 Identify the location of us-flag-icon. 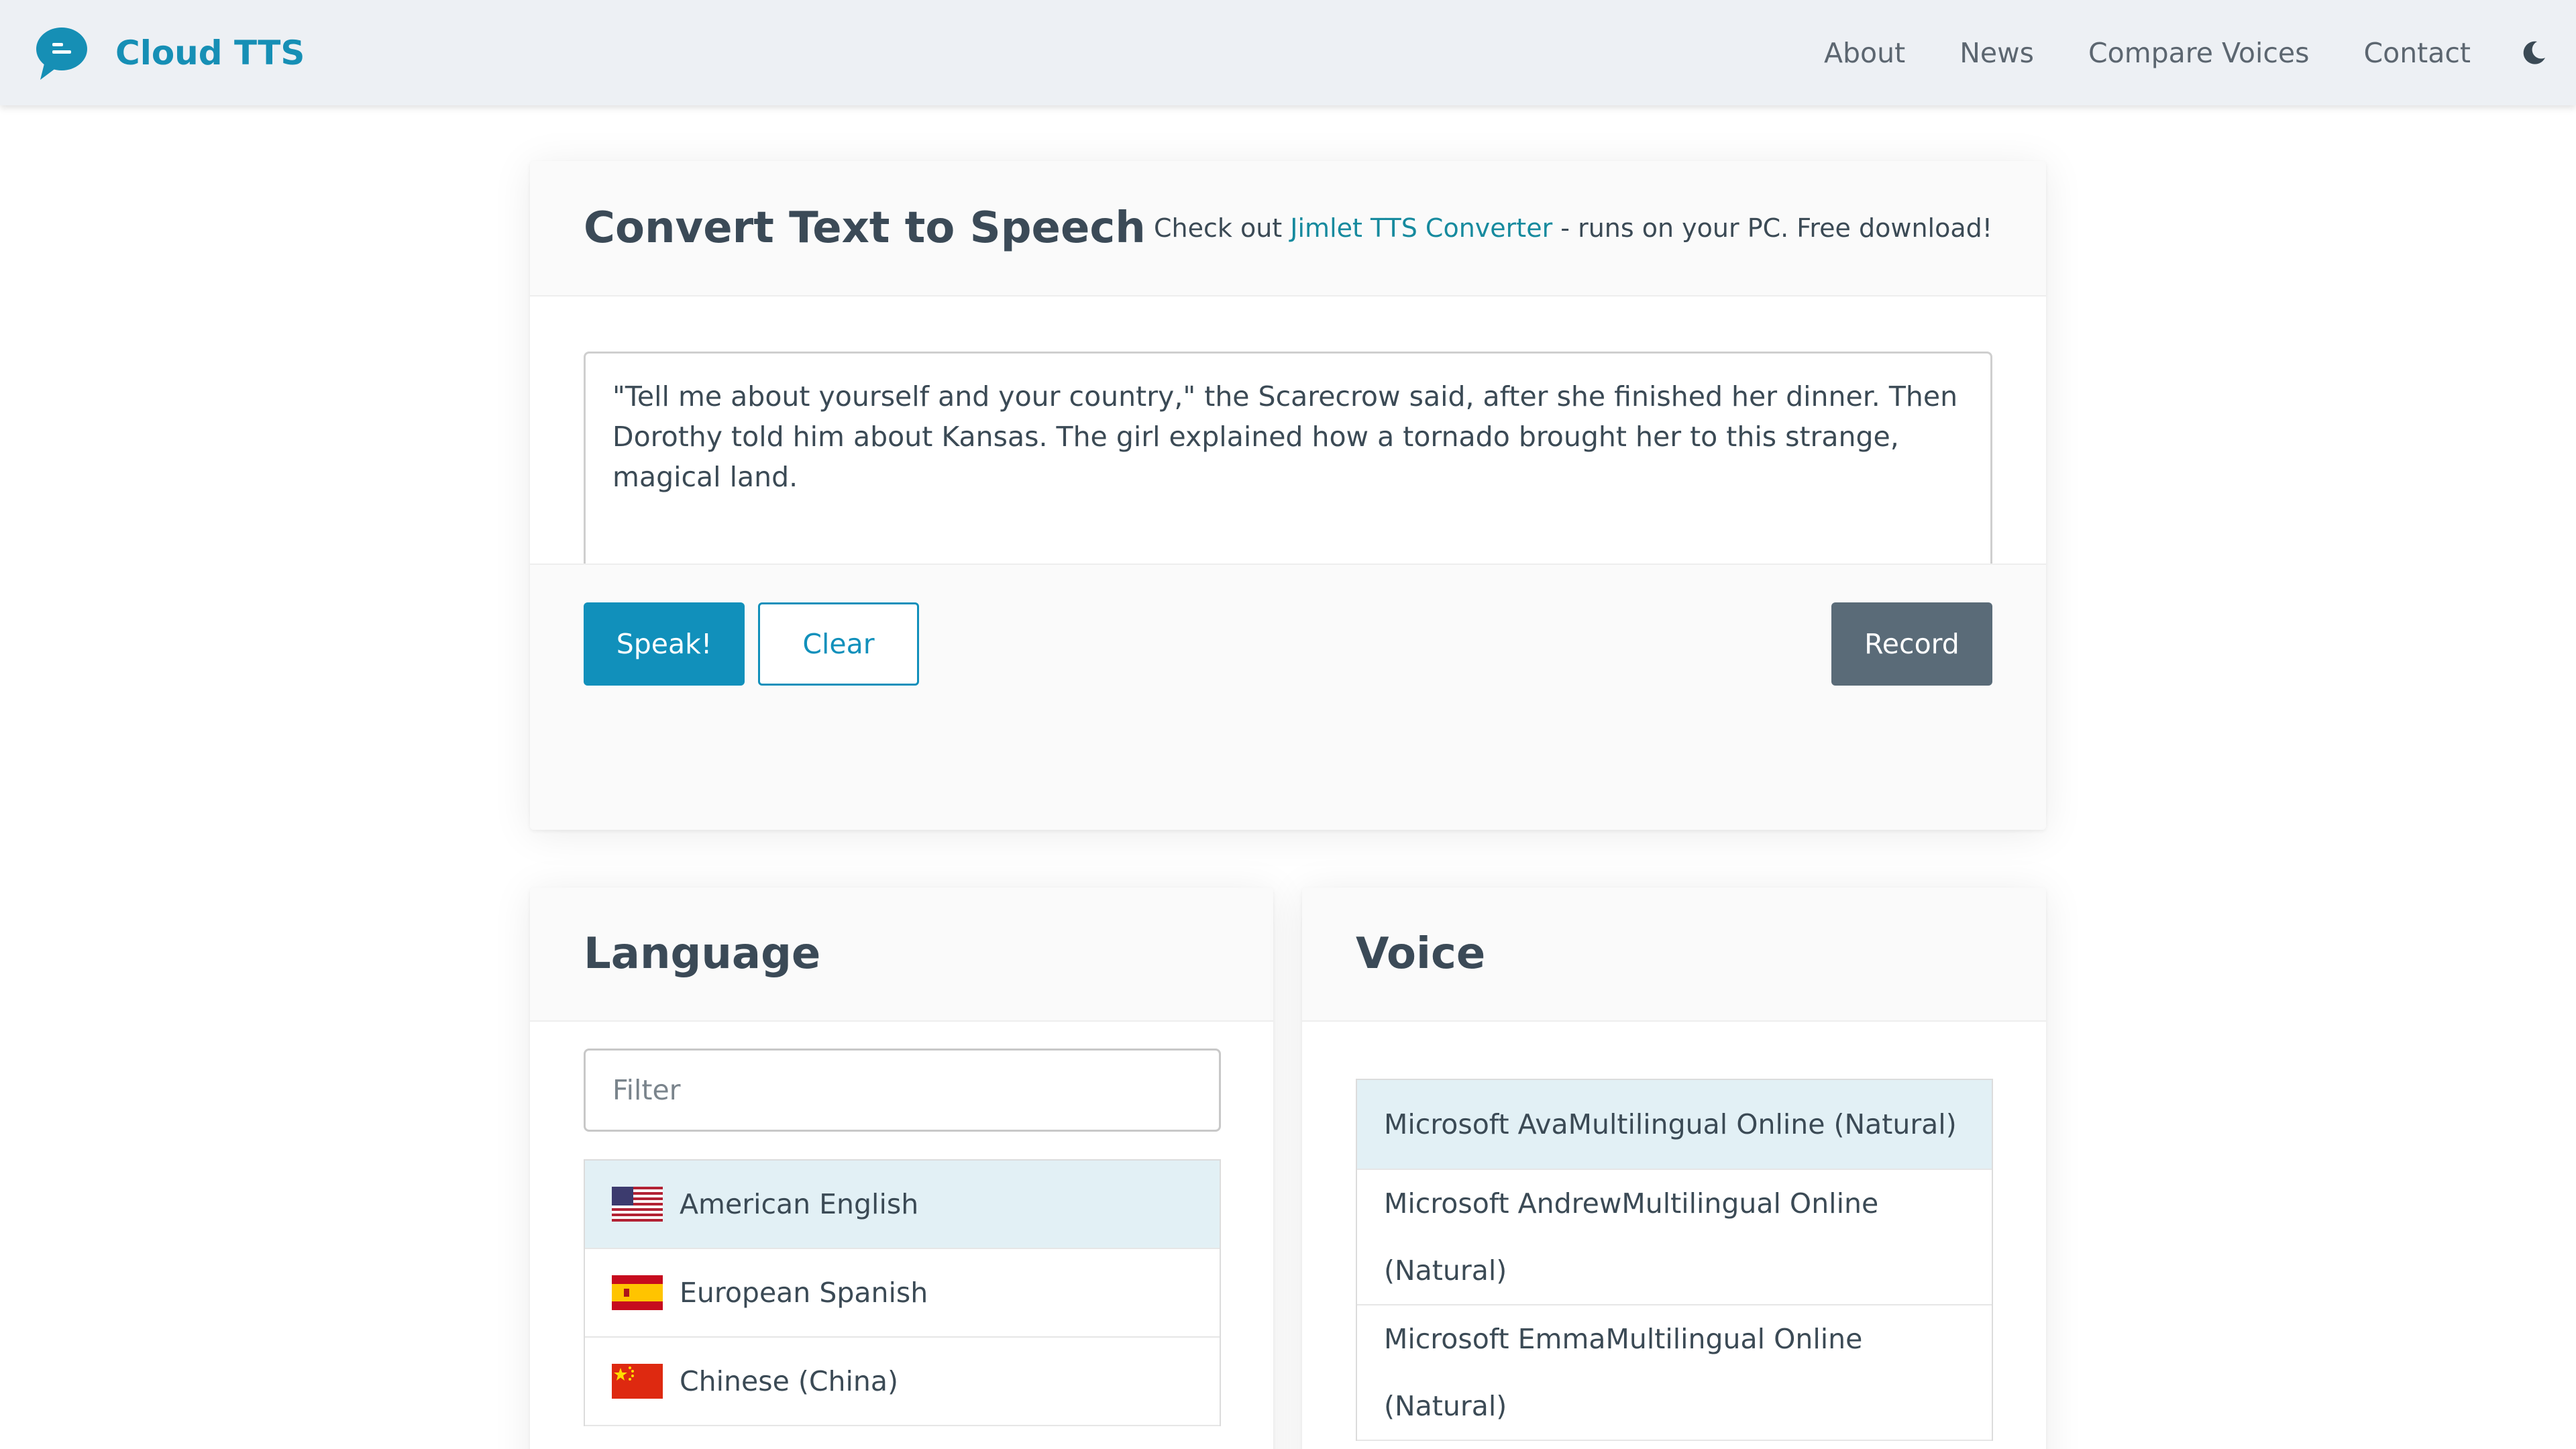
(637, 1204).